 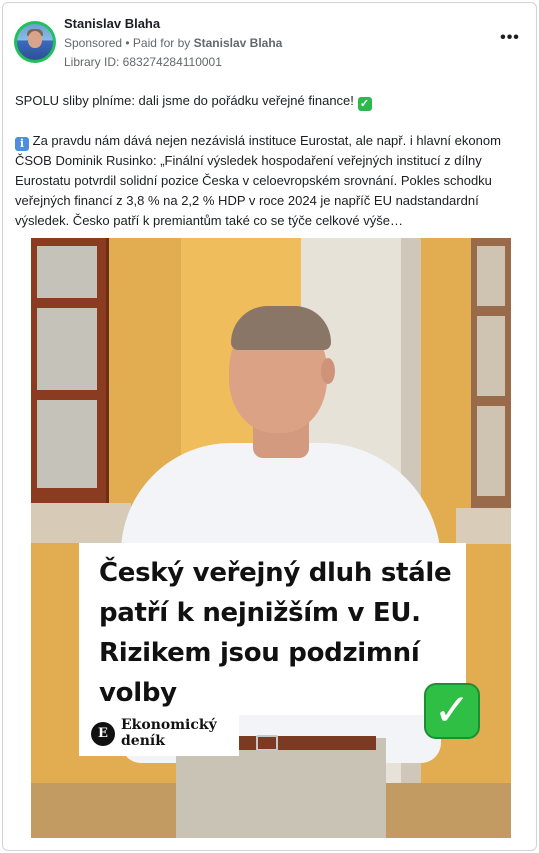 I want to click on headline-line: Český veřejný dluh stále, so click(x=275, y=573).